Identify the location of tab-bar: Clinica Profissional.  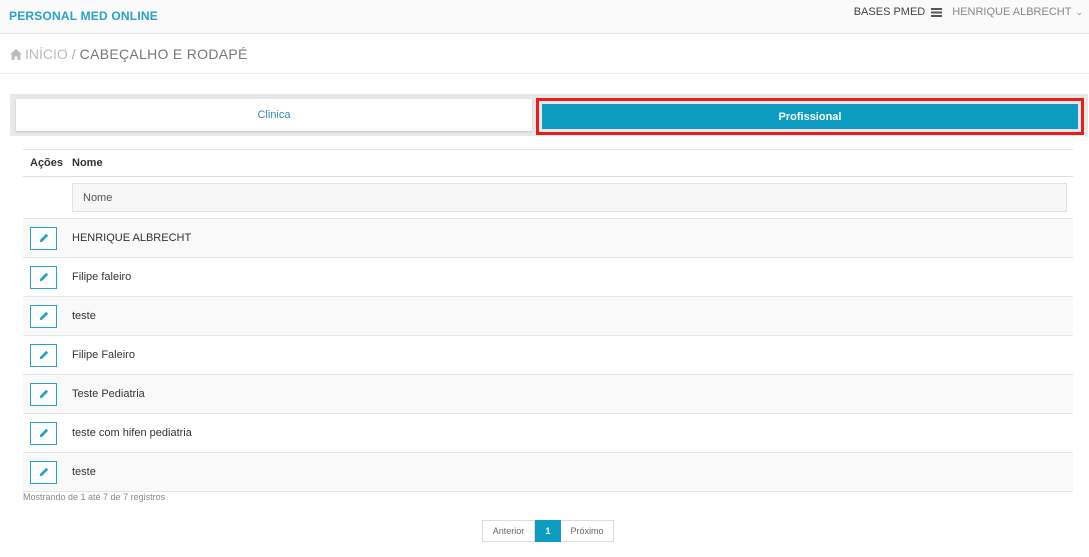
(549, 115).